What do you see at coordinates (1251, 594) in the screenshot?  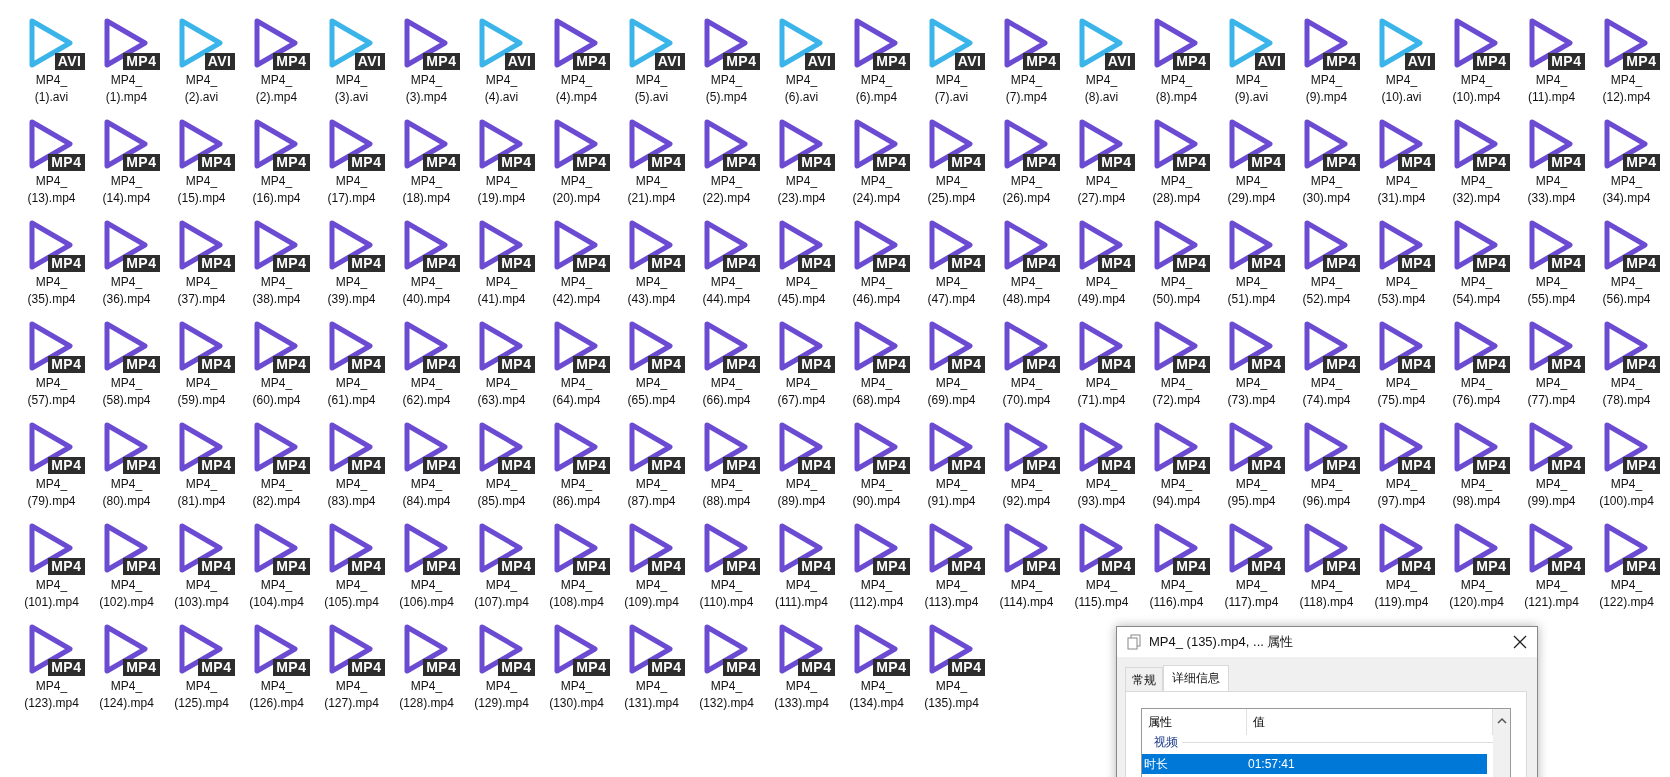 I see `file-name: MP4_ (117).mp4` at bounding box center [1251, 594].